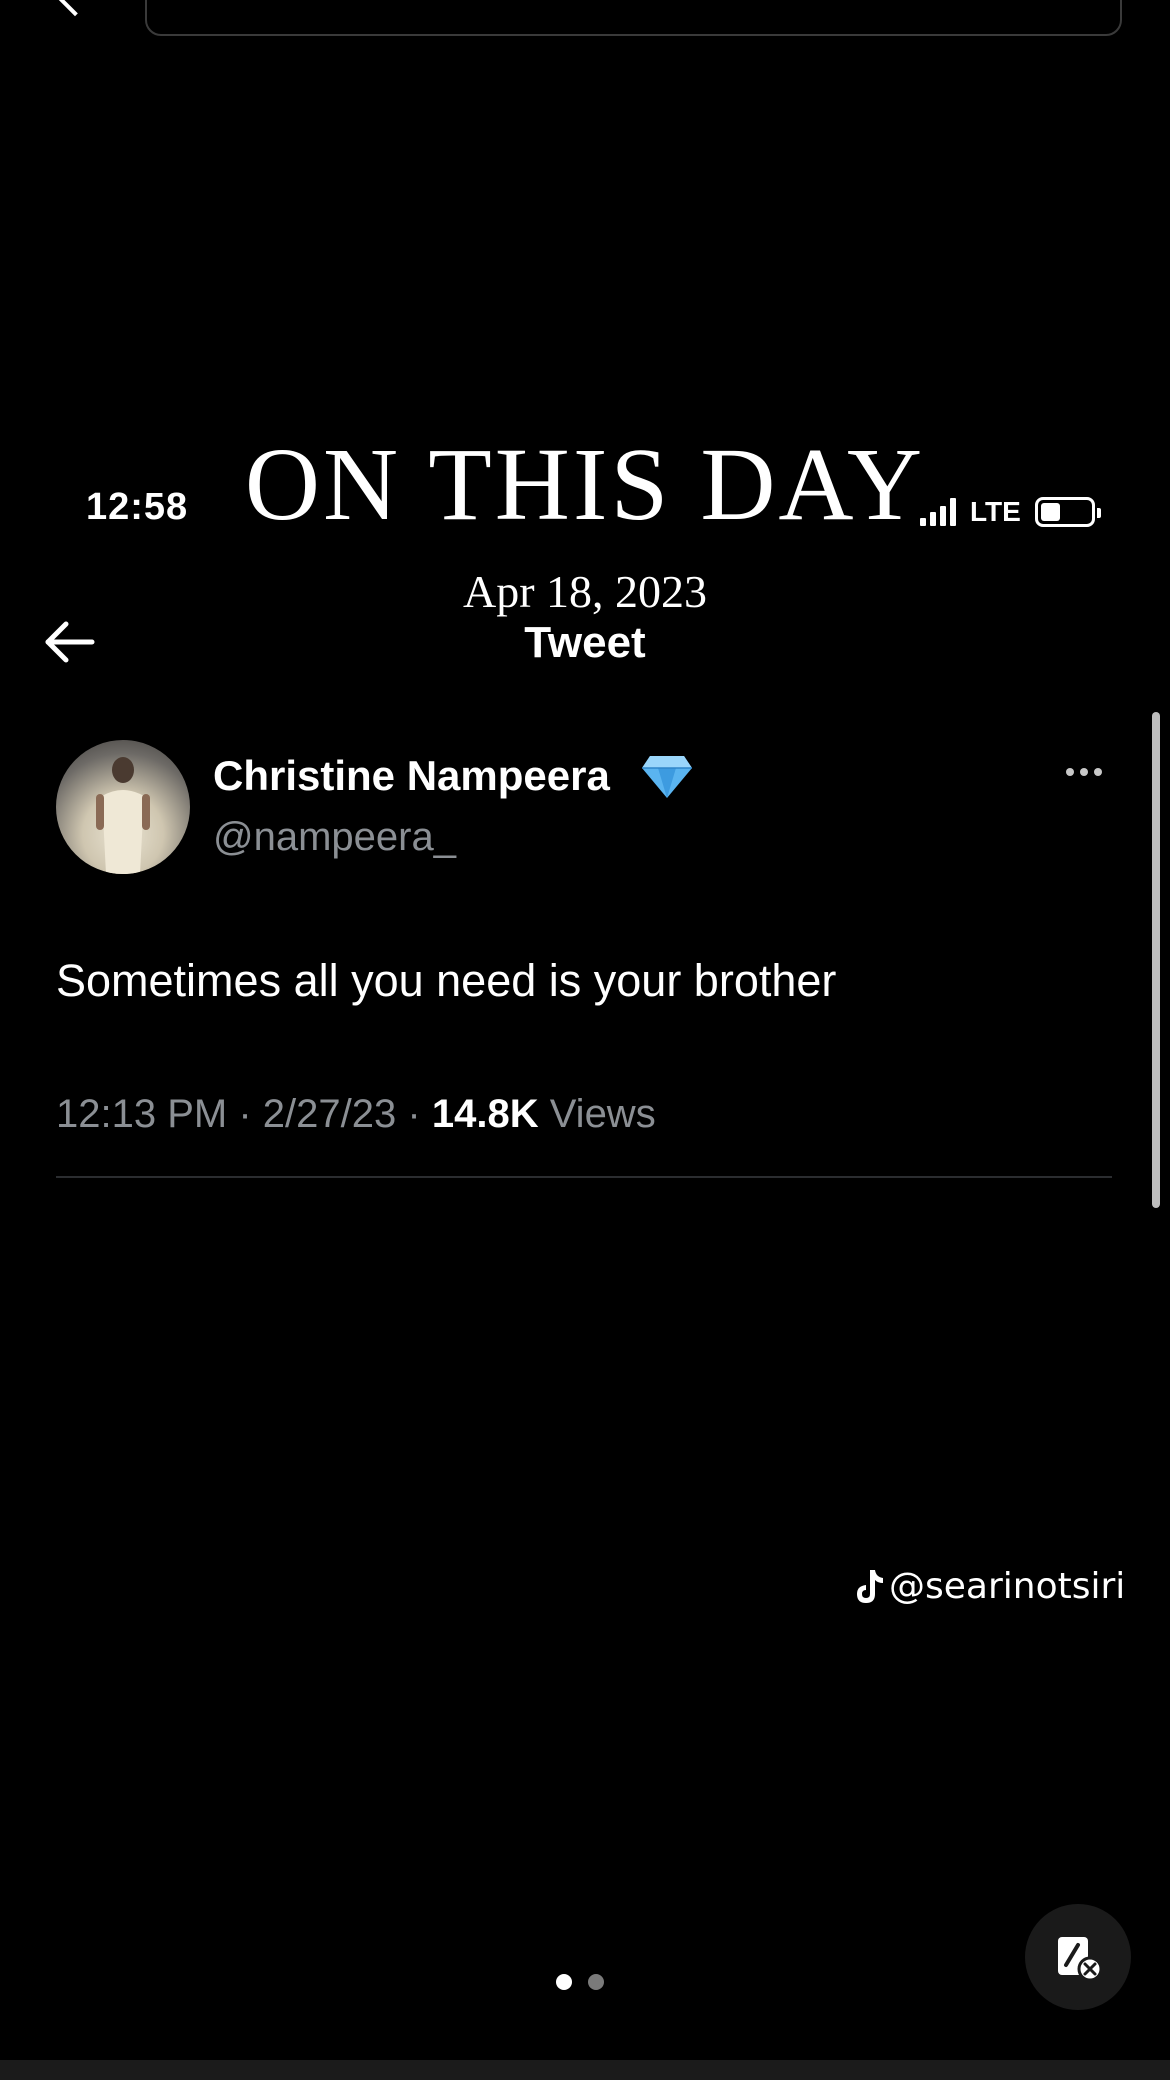 The image size is (1170, 2080). What do you see at coordinates (446, 980) in the screenshot?
I see `tweet-text: Sometimes all you need is your brother` at bounding box center [446, 980].